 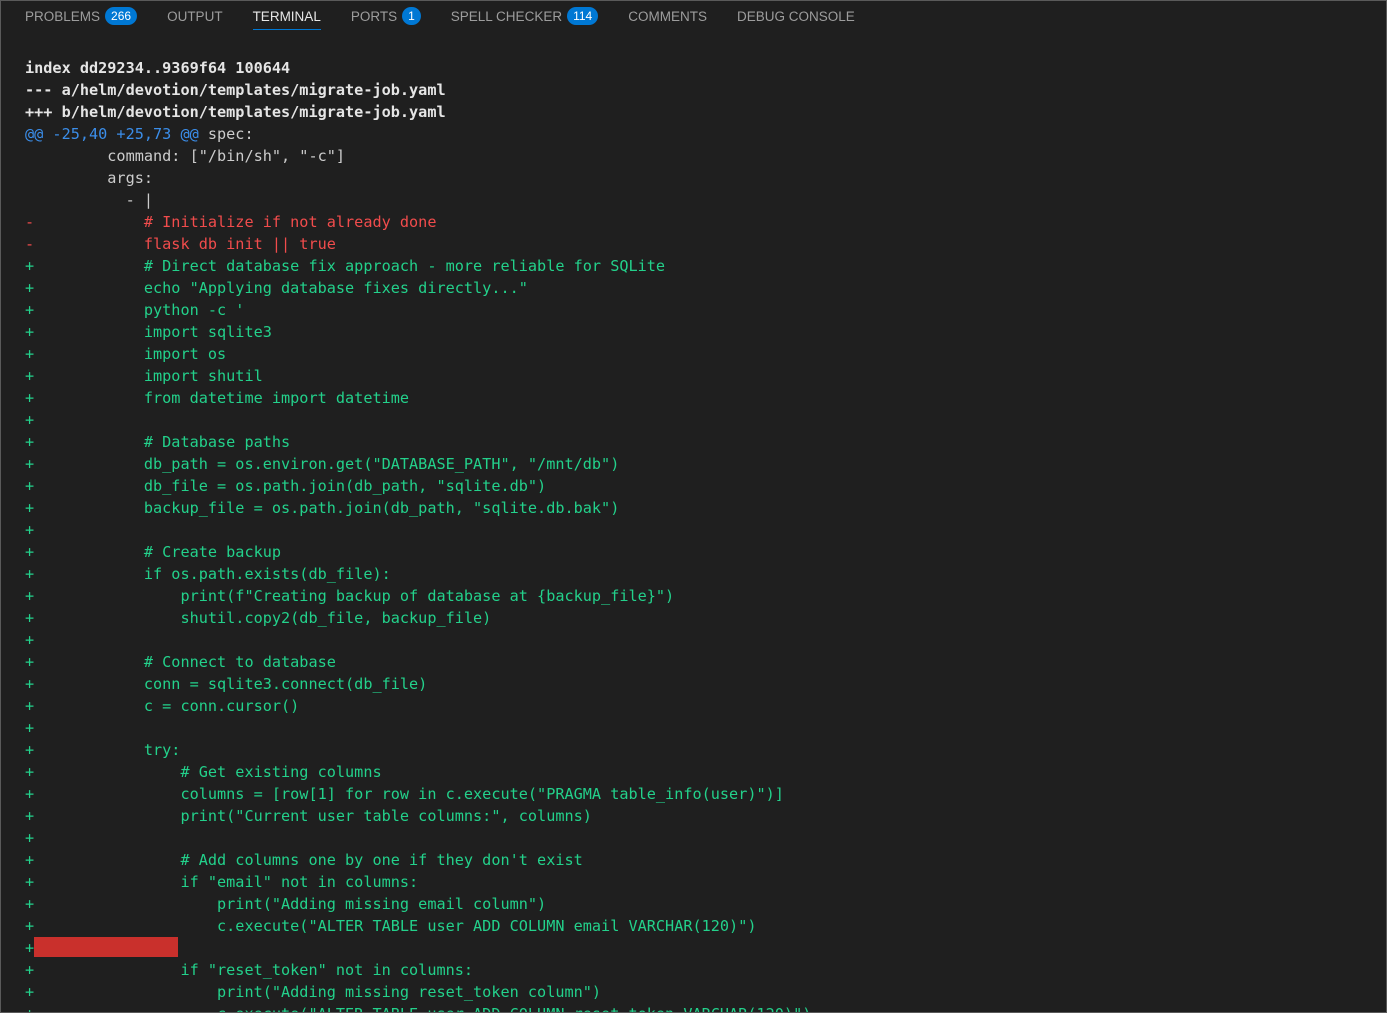 What do you see at coordinates (705, 706) in the screenshot?
I see `terminal-line: + c = conn.cursor()` at bounding box center [705, 706].